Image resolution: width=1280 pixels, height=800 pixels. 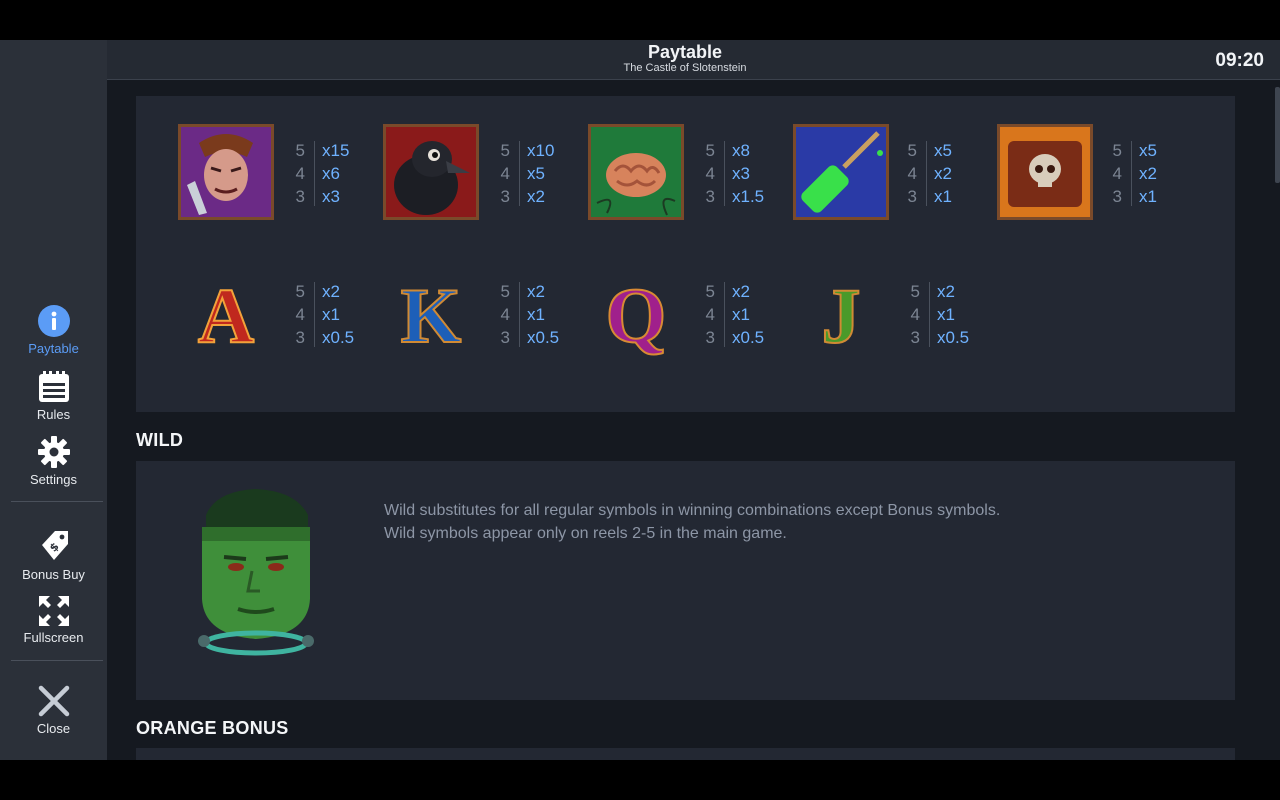 I want to click on sidebar-item-label: Bonus Buy, so click(x=53, y=574).